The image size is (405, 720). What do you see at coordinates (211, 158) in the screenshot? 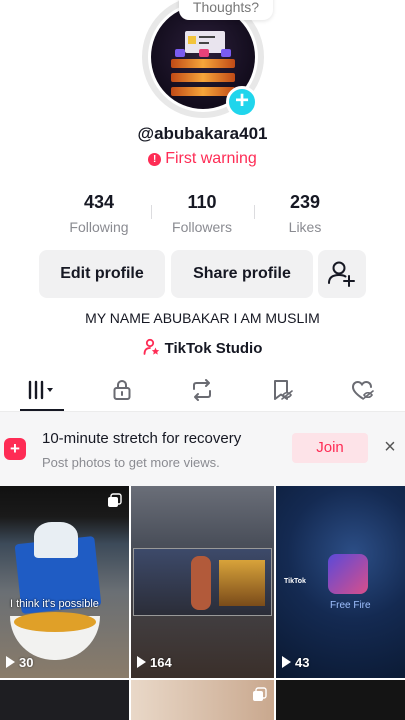
I see `warning-label: First warning` at bounding box center [211, 158].